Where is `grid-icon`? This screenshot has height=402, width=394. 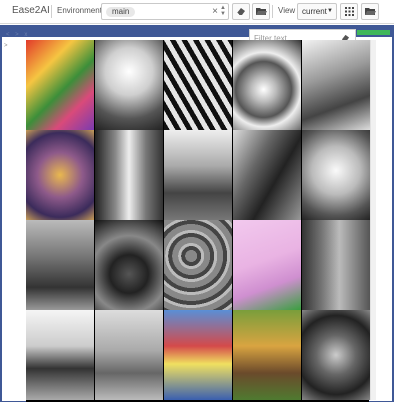 grid-icon is located at coordinates (349, 11).